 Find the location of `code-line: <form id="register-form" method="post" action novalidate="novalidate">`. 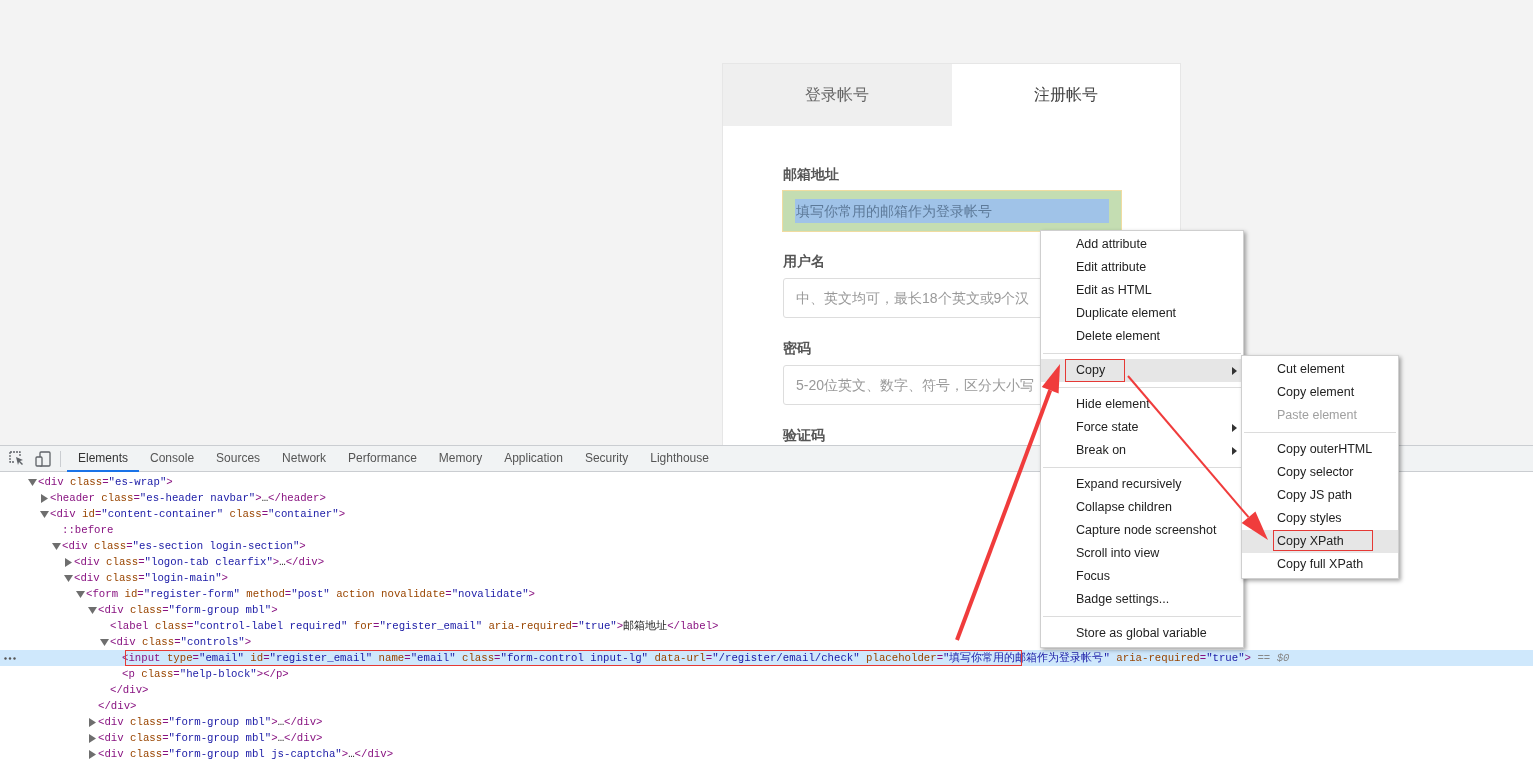

code-line: <form id="register-form" method="post" action novalidate="novalidate"> is located at coordinates (311, 594).